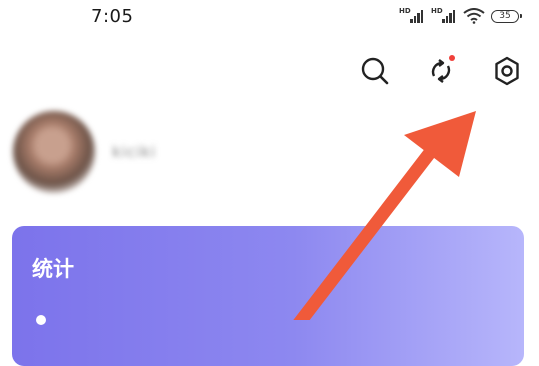  I want to click on stats-item-dot, so click(41, 320).